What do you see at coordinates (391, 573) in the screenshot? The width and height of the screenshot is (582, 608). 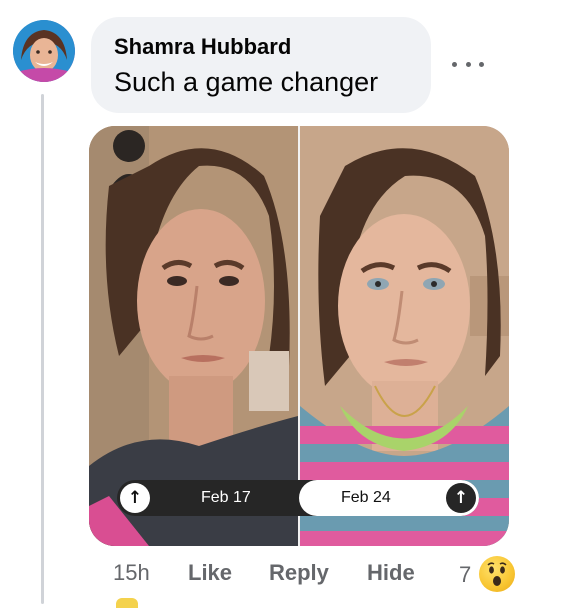 I see `hide-button: Hide` at bounding box center [391, 573].